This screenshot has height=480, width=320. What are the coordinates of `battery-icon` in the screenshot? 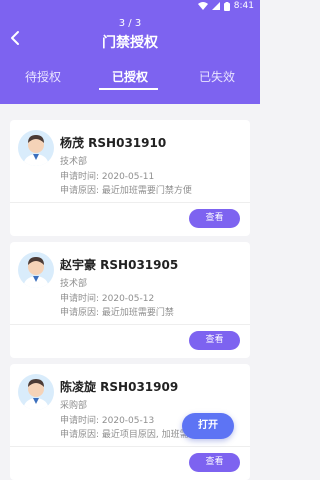 It's located at (226, 6).